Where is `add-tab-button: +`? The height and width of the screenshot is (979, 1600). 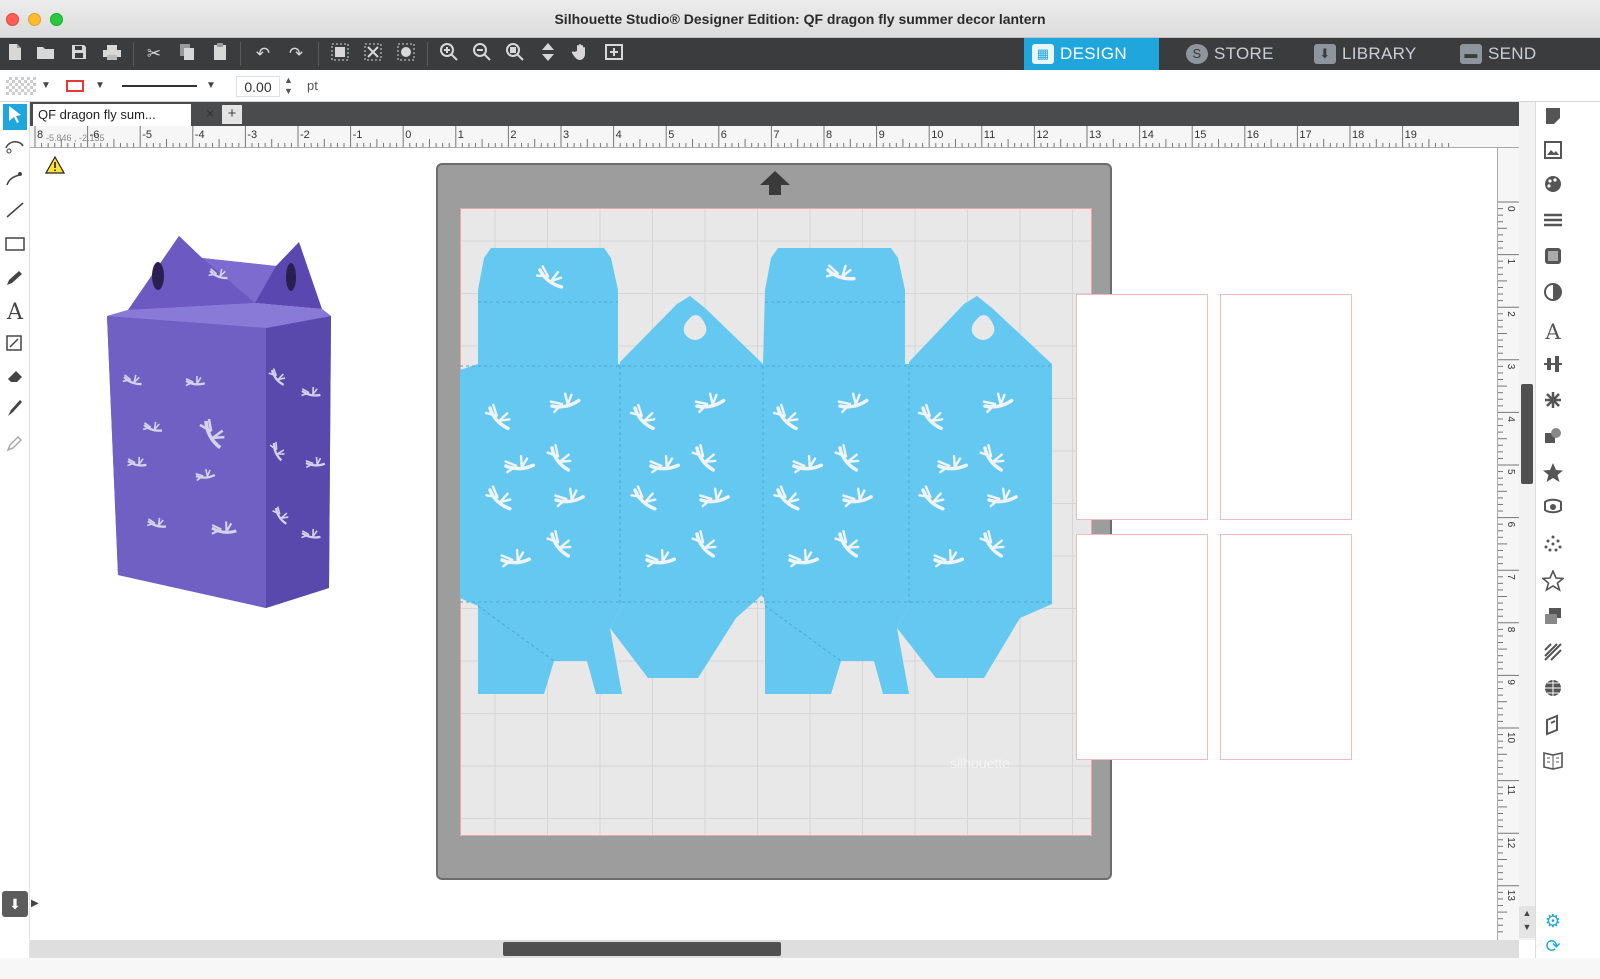
add-tab-button: + is located at coordinates (232, 114).